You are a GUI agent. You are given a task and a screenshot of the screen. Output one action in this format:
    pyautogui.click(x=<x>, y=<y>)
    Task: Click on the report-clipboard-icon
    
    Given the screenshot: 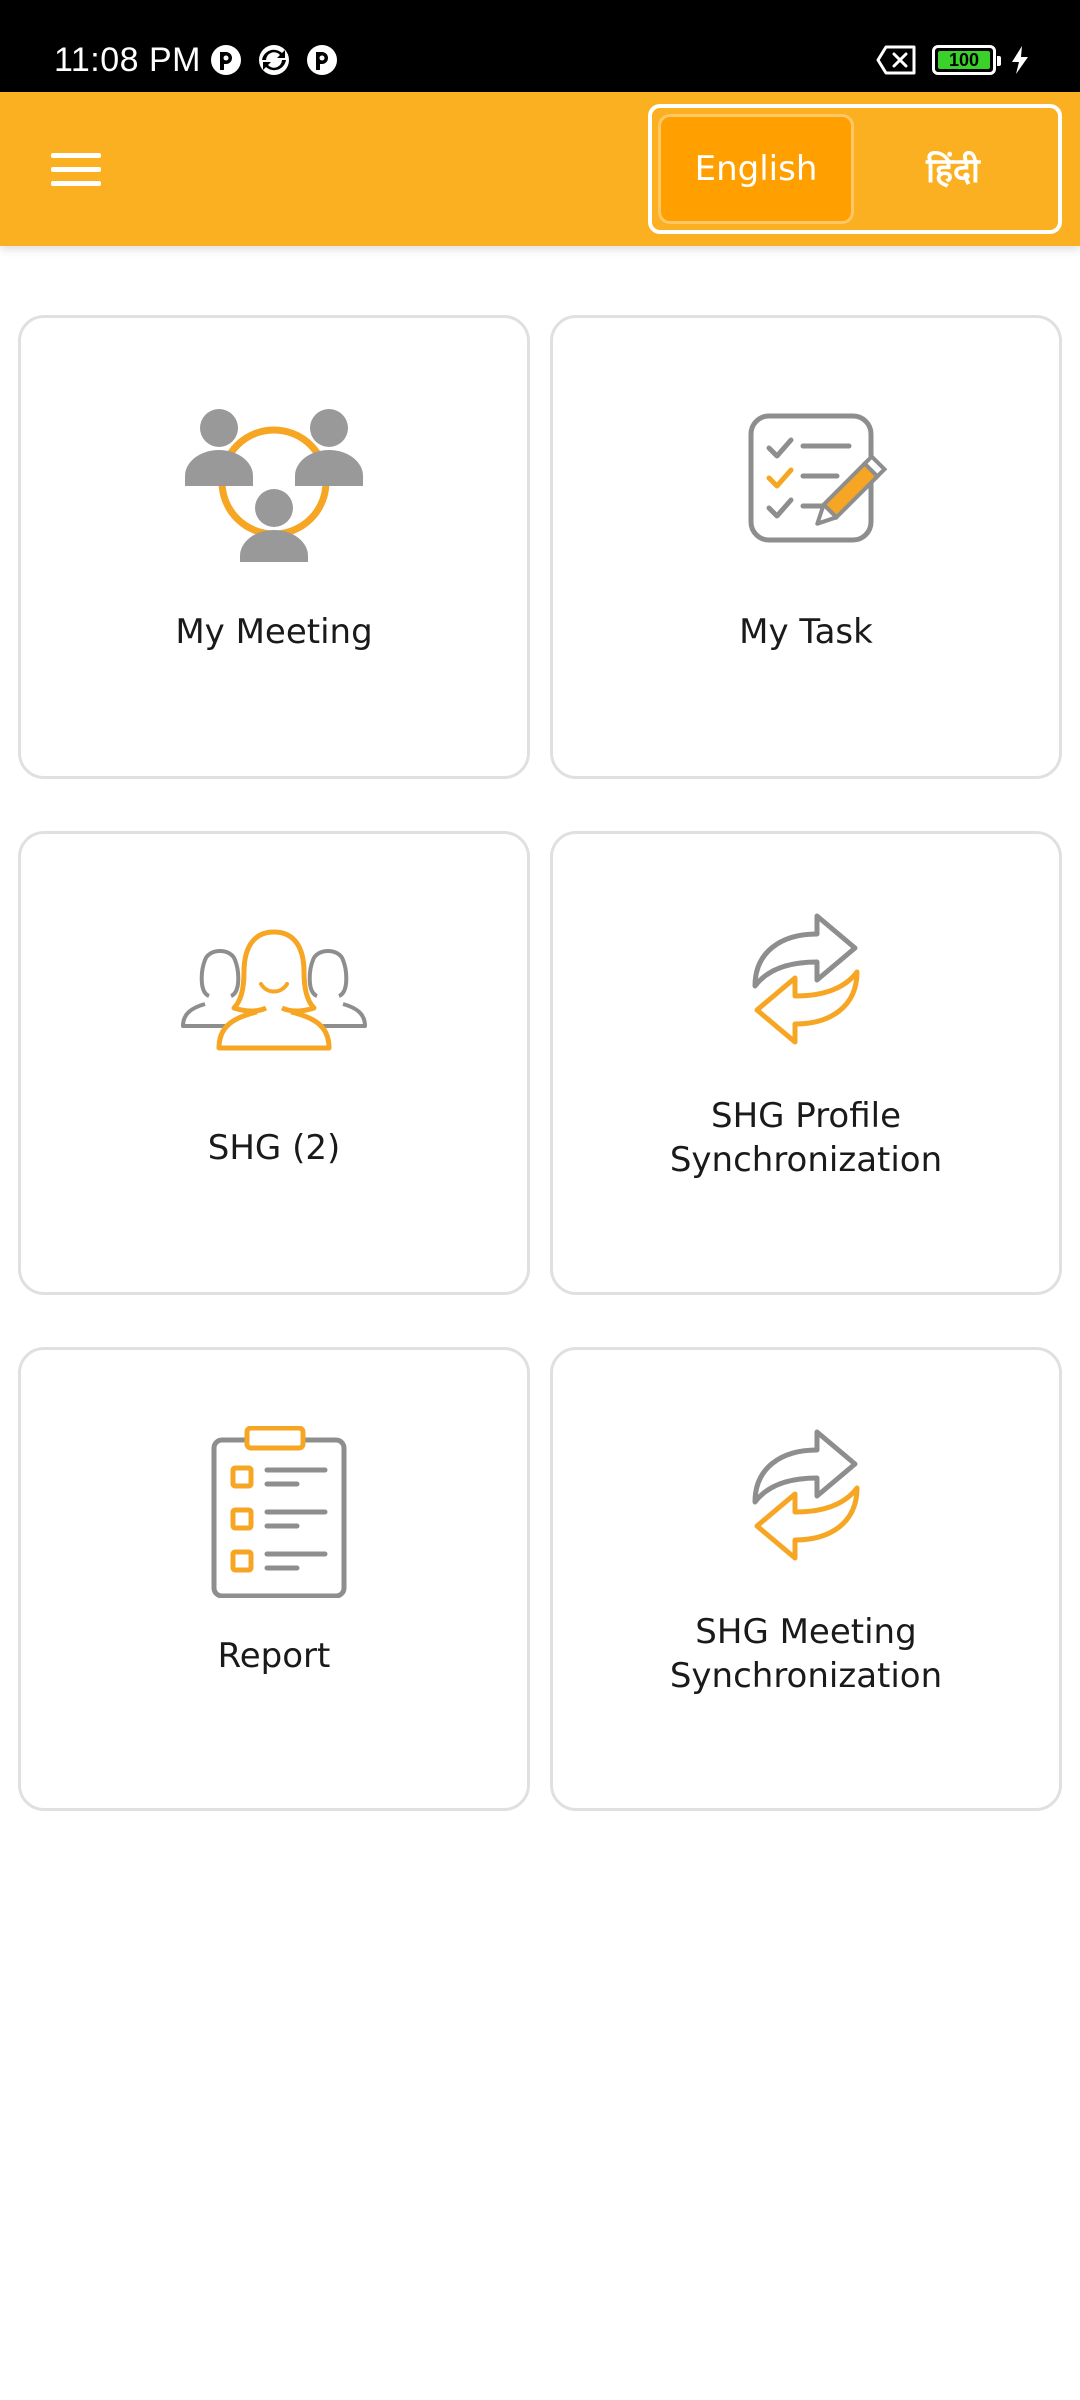 What is the action you would take?
    pyautogui.click(x=279, y=1512)
    